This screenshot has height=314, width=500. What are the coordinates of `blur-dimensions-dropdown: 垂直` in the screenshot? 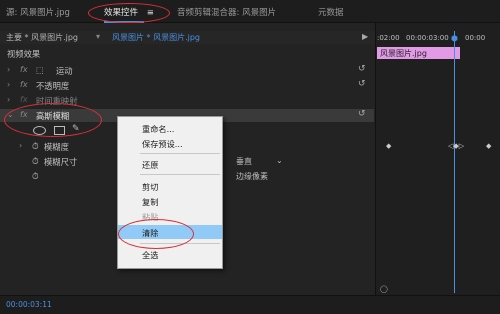 It's located at (244, 161).